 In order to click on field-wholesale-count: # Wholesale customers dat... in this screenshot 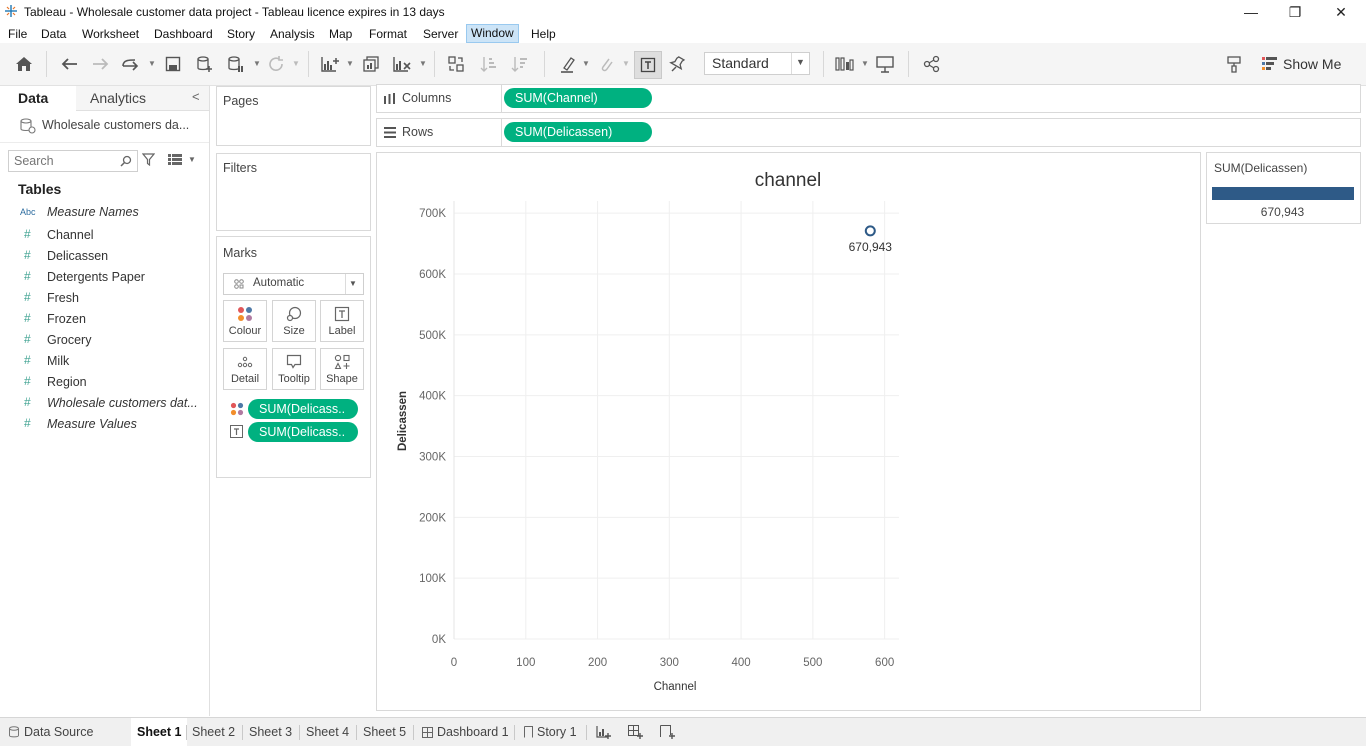, I will do `click(102, 403)`.